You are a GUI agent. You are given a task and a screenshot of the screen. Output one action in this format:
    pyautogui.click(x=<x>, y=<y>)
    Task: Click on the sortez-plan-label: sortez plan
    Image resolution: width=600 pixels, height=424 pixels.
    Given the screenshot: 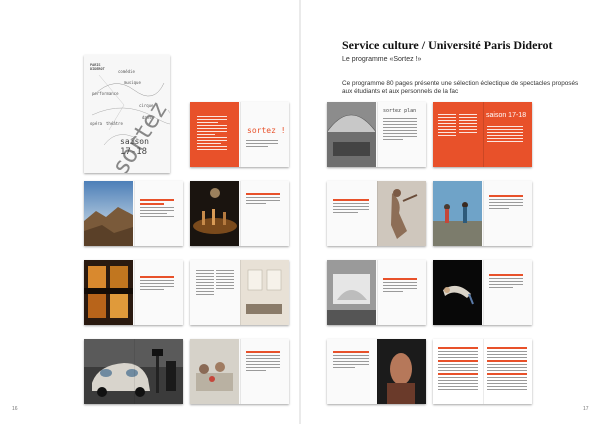 What is the action you would take?
    pyautogui.click(x=400, y=111)
    